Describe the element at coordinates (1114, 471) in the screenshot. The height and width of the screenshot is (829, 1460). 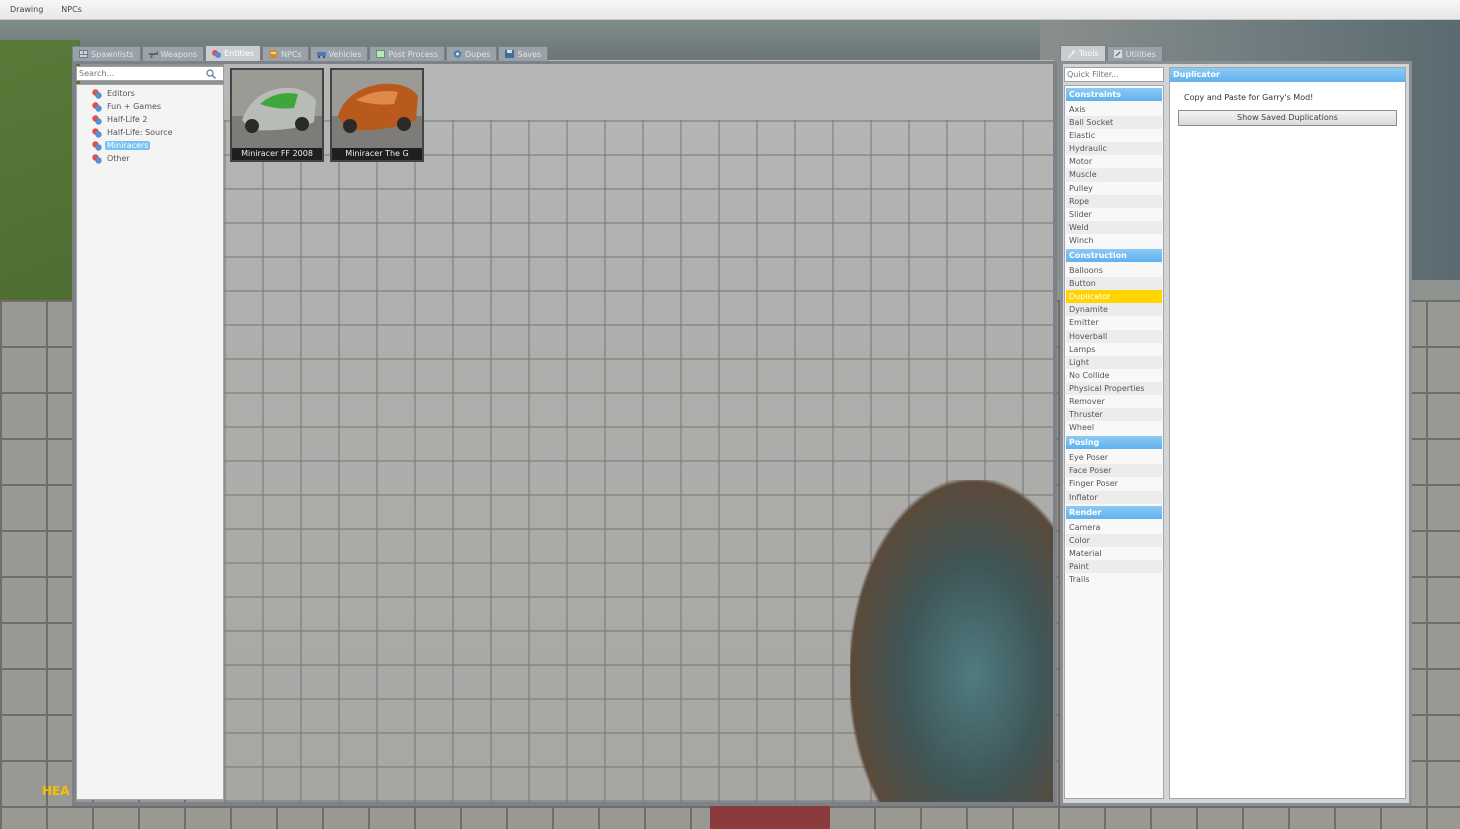
I see `tool-item-face-poser: Face Poser` at that location.